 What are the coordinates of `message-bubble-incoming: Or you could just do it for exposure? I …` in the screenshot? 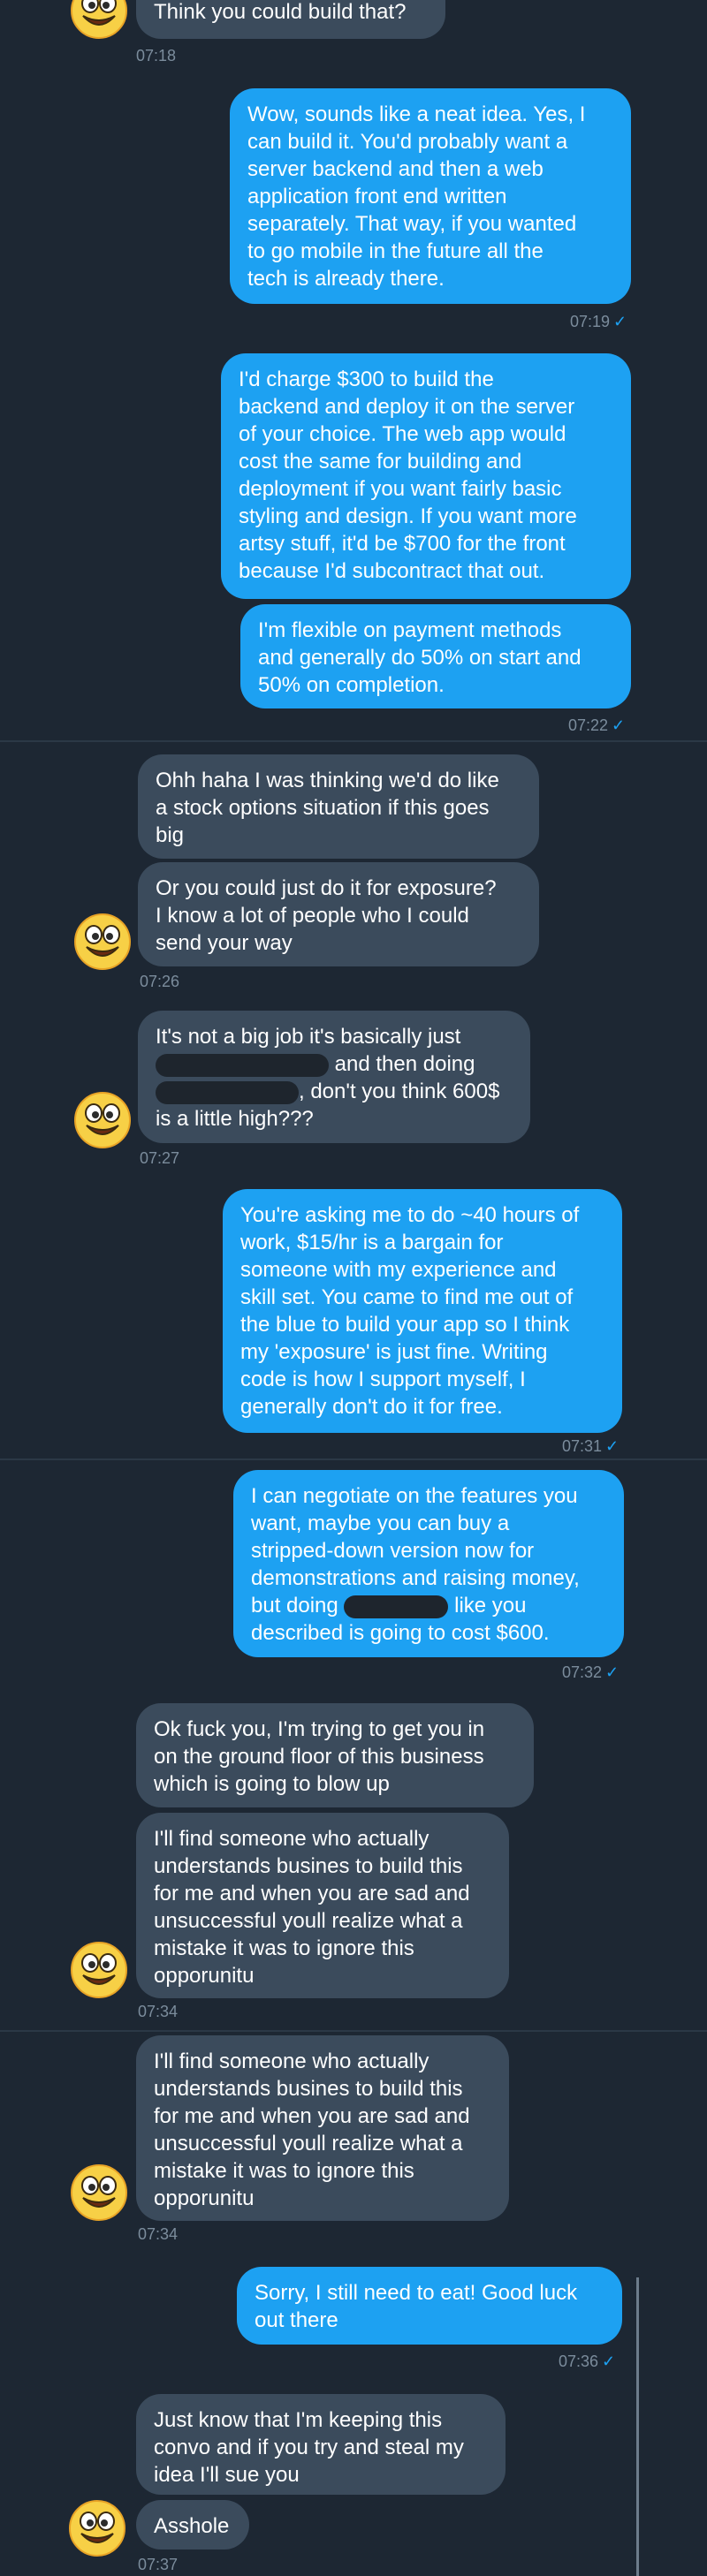 It's located at (339, 914).